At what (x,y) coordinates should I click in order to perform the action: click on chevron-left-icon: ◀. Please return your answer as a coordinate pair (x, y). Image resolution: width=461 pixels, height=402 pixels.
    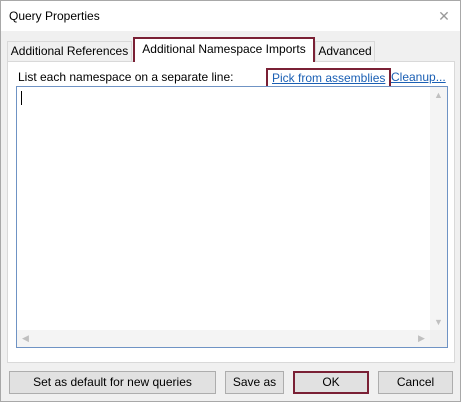
    Looking at the image, I should click on (25, 338).